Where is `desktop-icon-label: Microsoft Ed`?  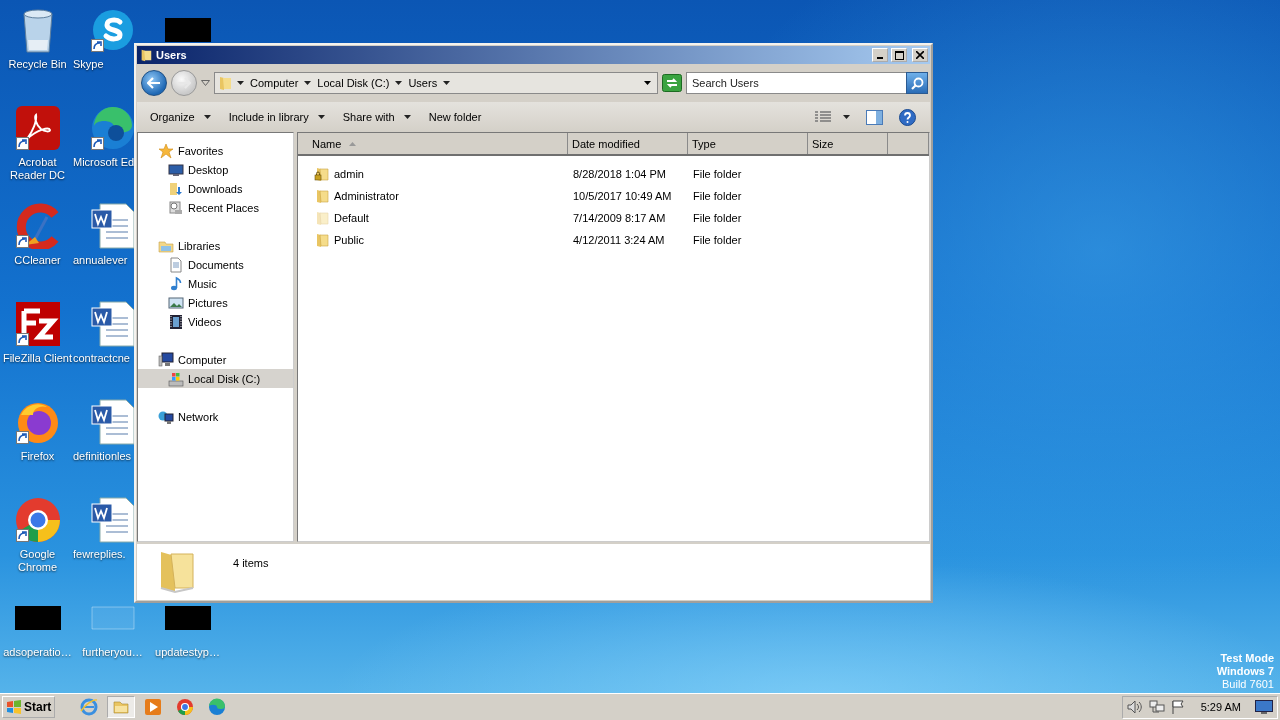
desktop-icon-label: Microsoft Ed is located at coordinates (104, 162).